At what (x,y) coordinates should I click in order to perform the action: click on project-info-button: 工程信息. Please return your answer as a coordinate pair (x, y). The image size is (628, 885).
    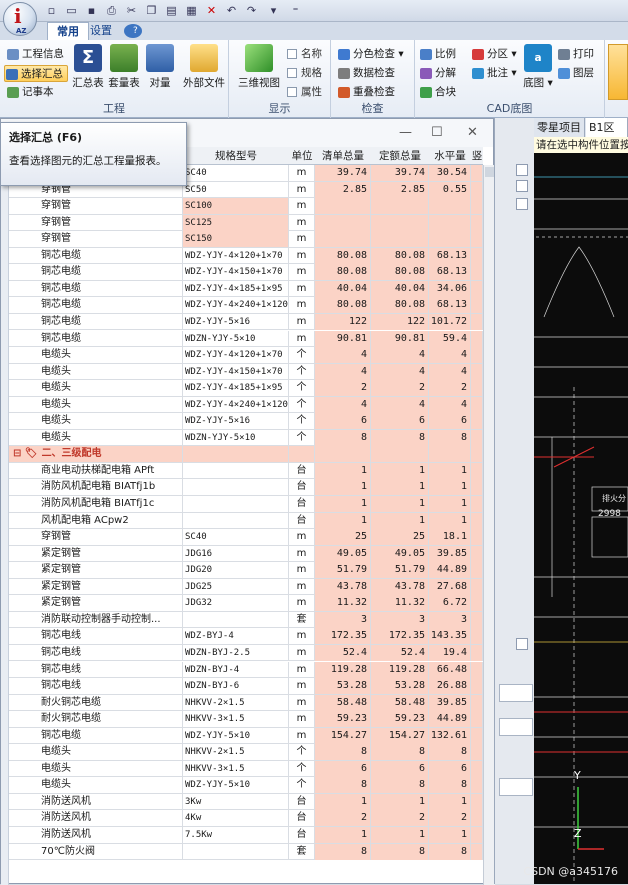
    Looking at the image, I should click on (35, 54).